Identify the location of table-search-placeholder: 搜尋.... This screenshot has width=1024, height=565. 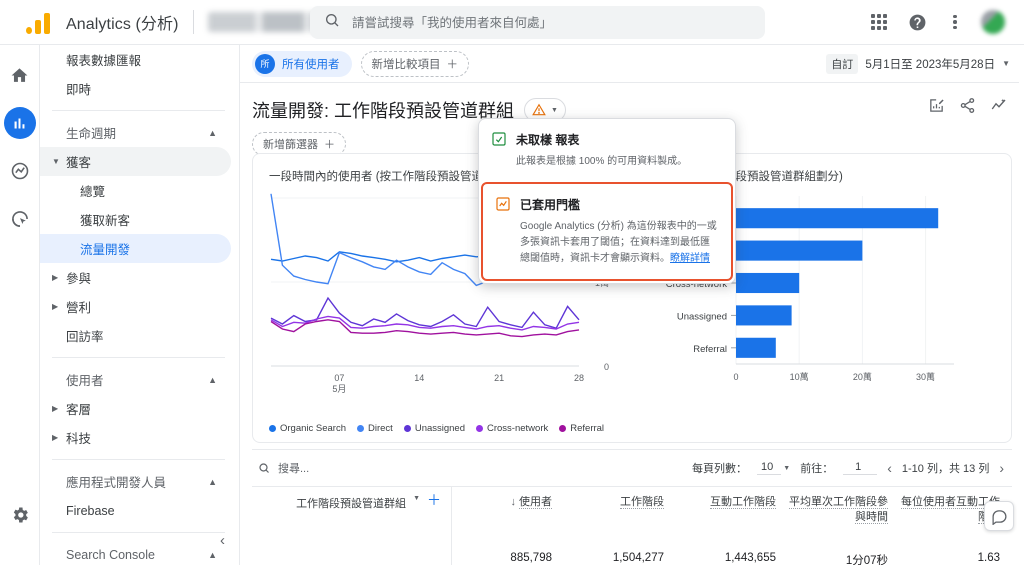
(294, 469).